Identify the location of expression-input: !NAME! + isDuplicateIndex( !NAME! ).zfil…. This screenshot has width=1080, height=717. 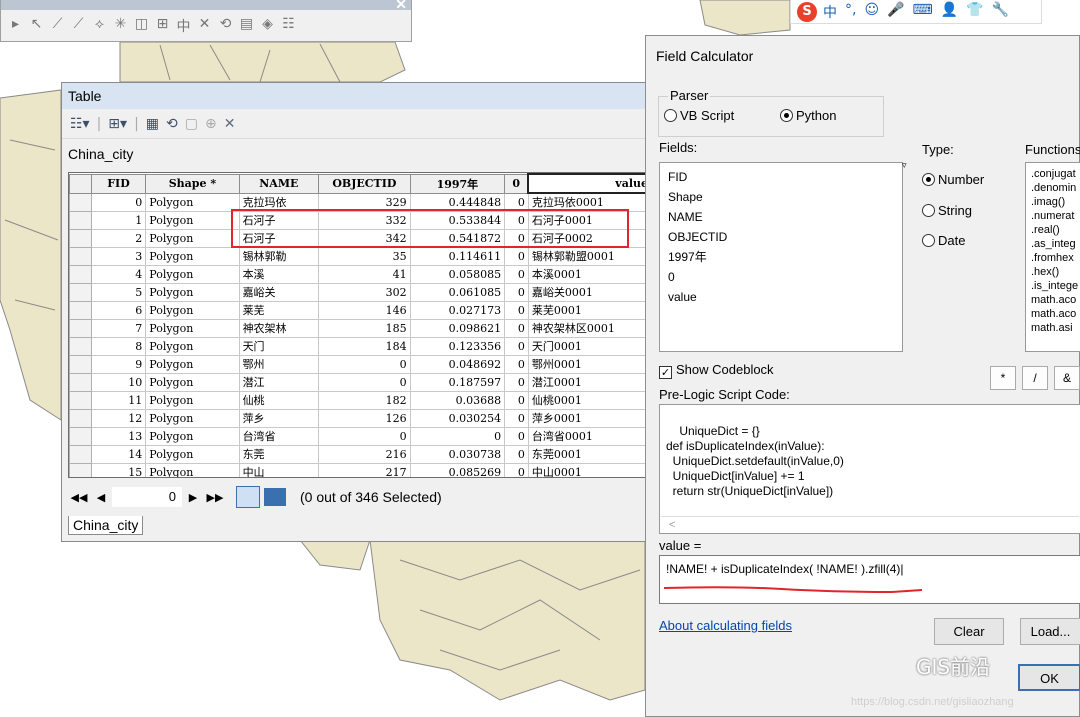
(869, 579).